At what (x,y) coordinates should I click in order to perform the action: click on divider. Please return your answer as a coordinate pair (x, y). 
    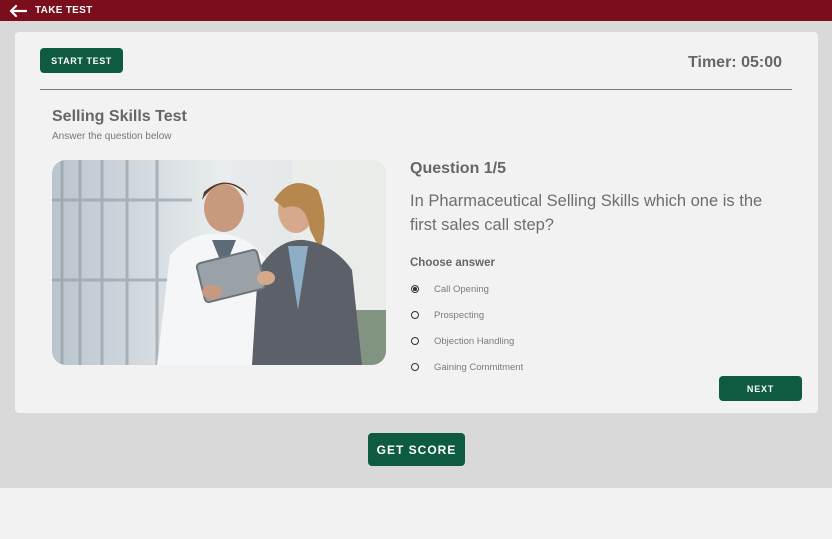
    Looking at the image, I should click on (416, 89).